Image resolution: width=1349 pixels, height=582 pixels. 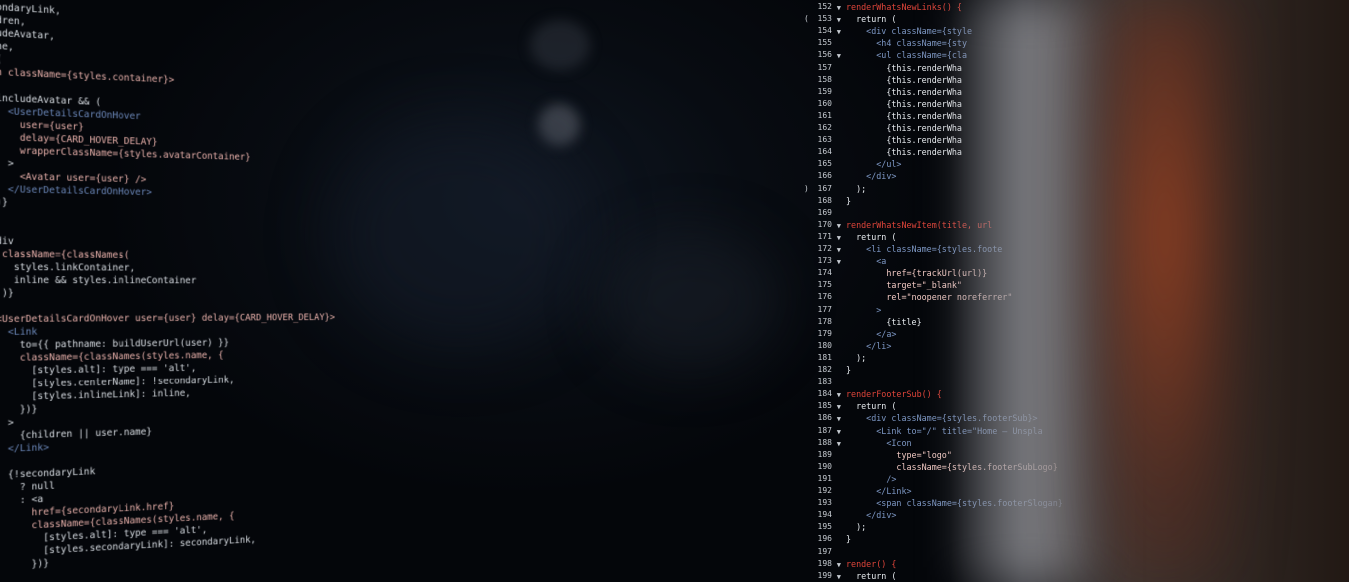 I want to click on right-code-line: </ul>, so click(x=873, y=164).